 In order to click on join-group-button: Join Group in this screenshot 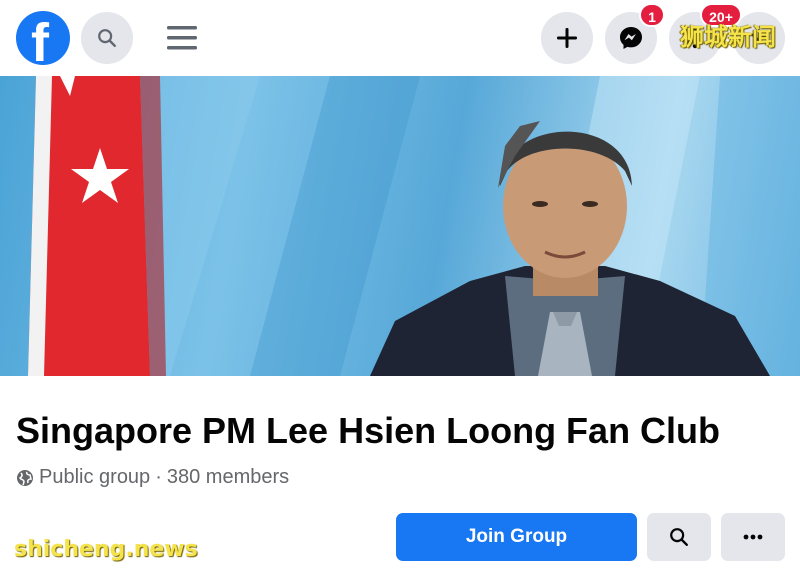, I will do `click(516, 537)`.